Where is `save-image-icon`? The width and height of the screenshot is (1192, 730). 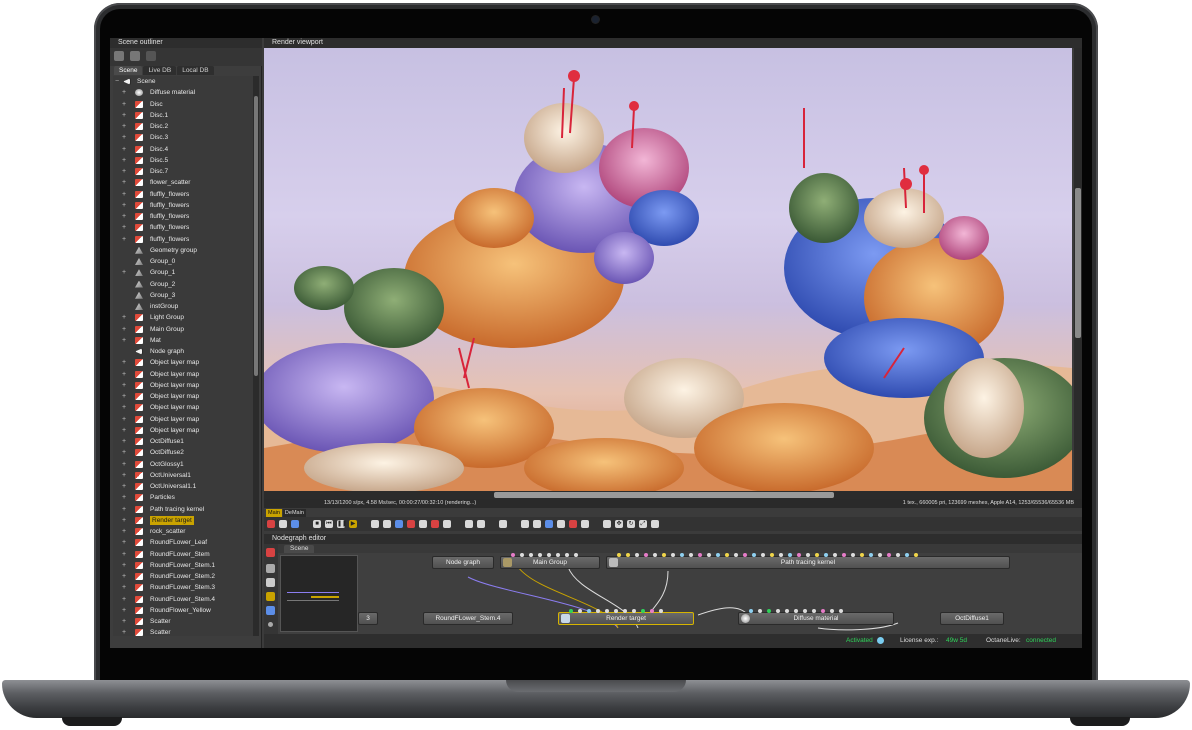
save-image-icon is located at coordinates (481, 524).